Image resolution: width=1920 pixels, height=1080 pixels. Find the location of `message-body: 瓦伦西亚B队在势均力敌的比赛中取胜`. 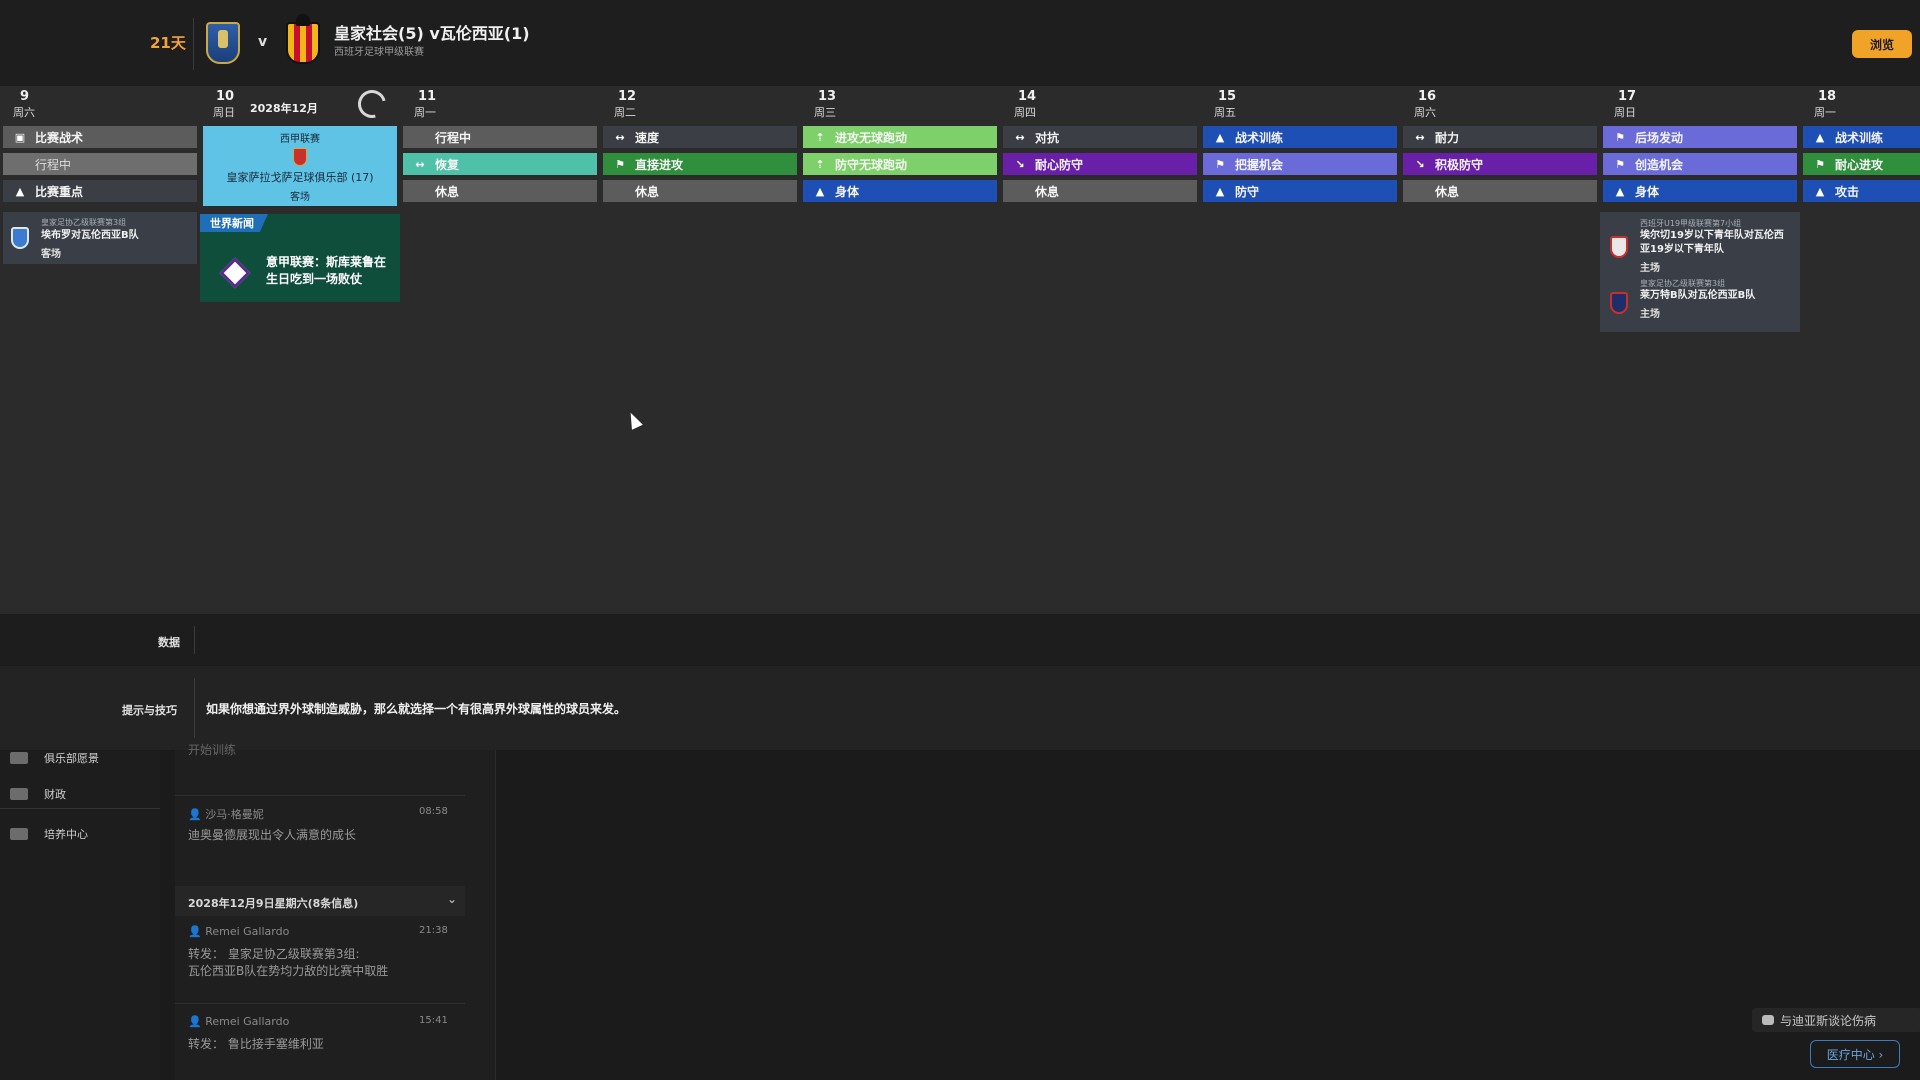

message-body: 瓦伦西亚B队在势均力敌的比赛中取胜 is located at coordinates (288, 971).